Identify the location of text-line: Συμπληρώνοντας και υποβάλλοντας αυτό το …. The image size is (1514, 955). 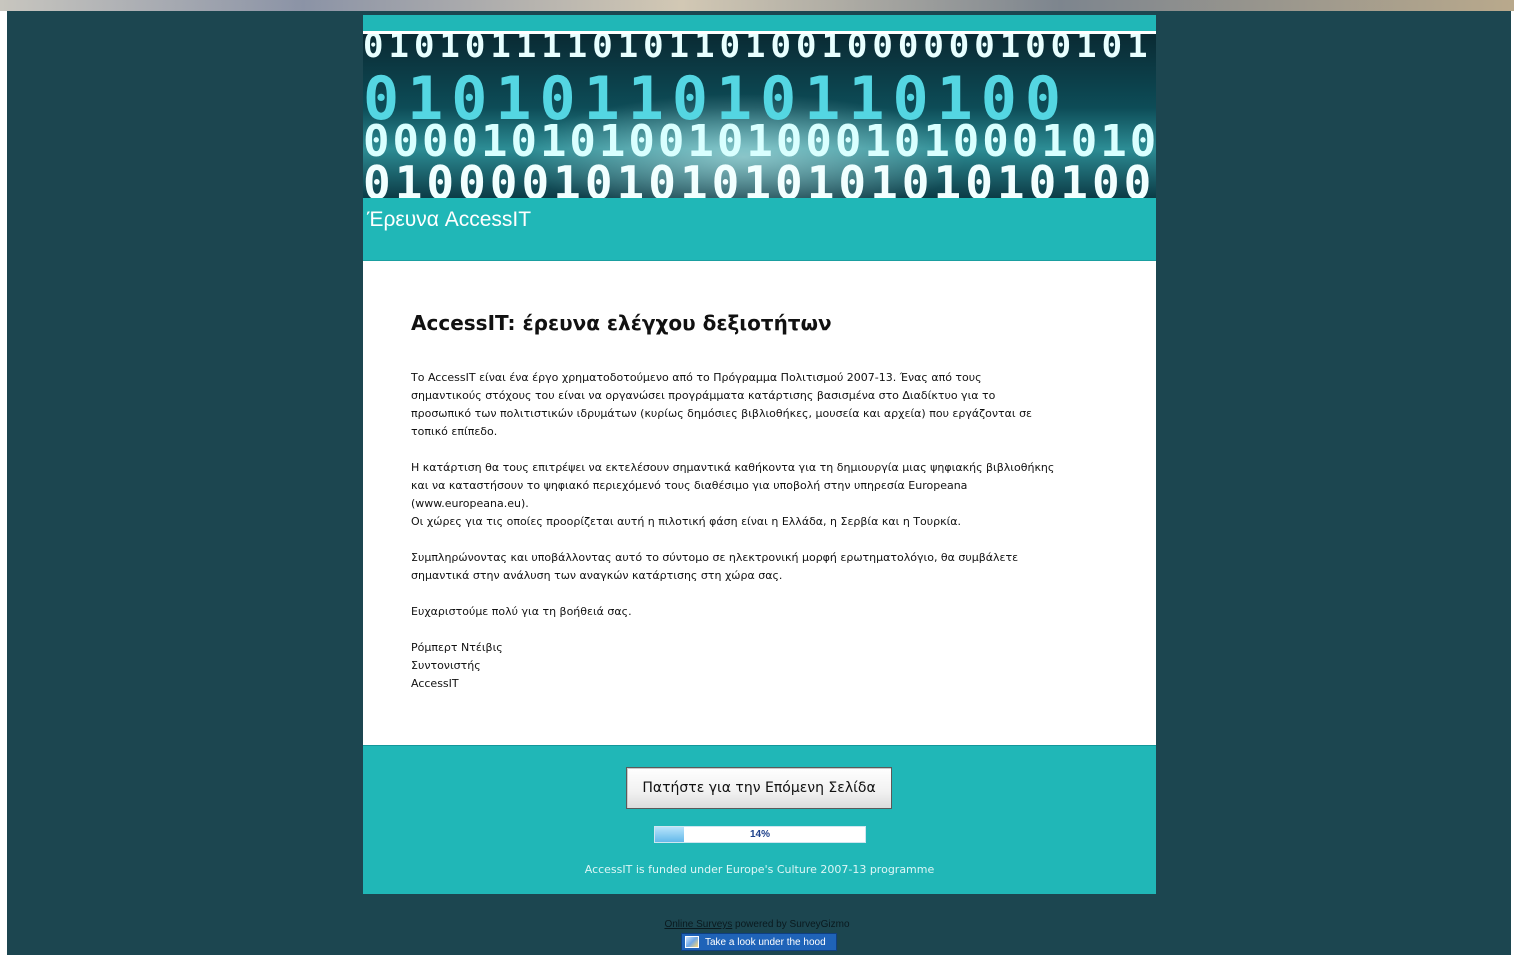
(715, 557).